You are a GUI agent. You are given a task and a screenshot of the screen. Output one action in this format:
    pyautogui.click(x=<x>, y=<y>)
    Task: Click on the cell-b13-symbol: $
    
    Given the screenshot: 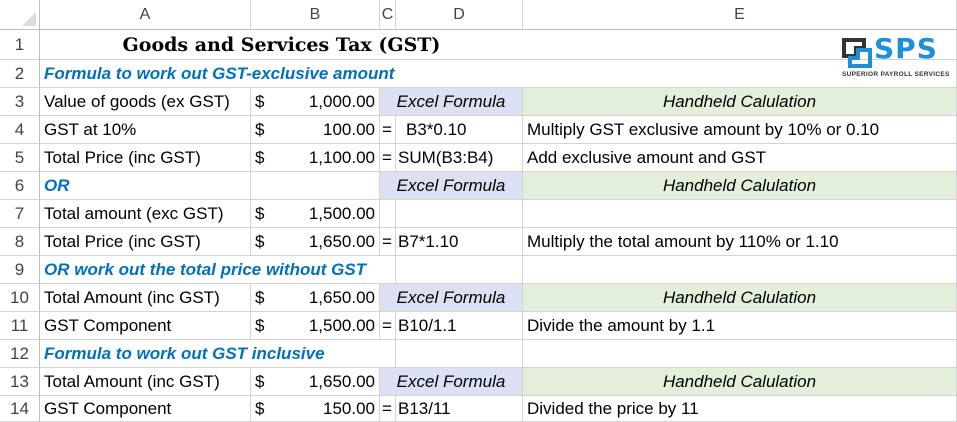 What is the action you would take?
    pyautogui.click(x=266, y=382)
    